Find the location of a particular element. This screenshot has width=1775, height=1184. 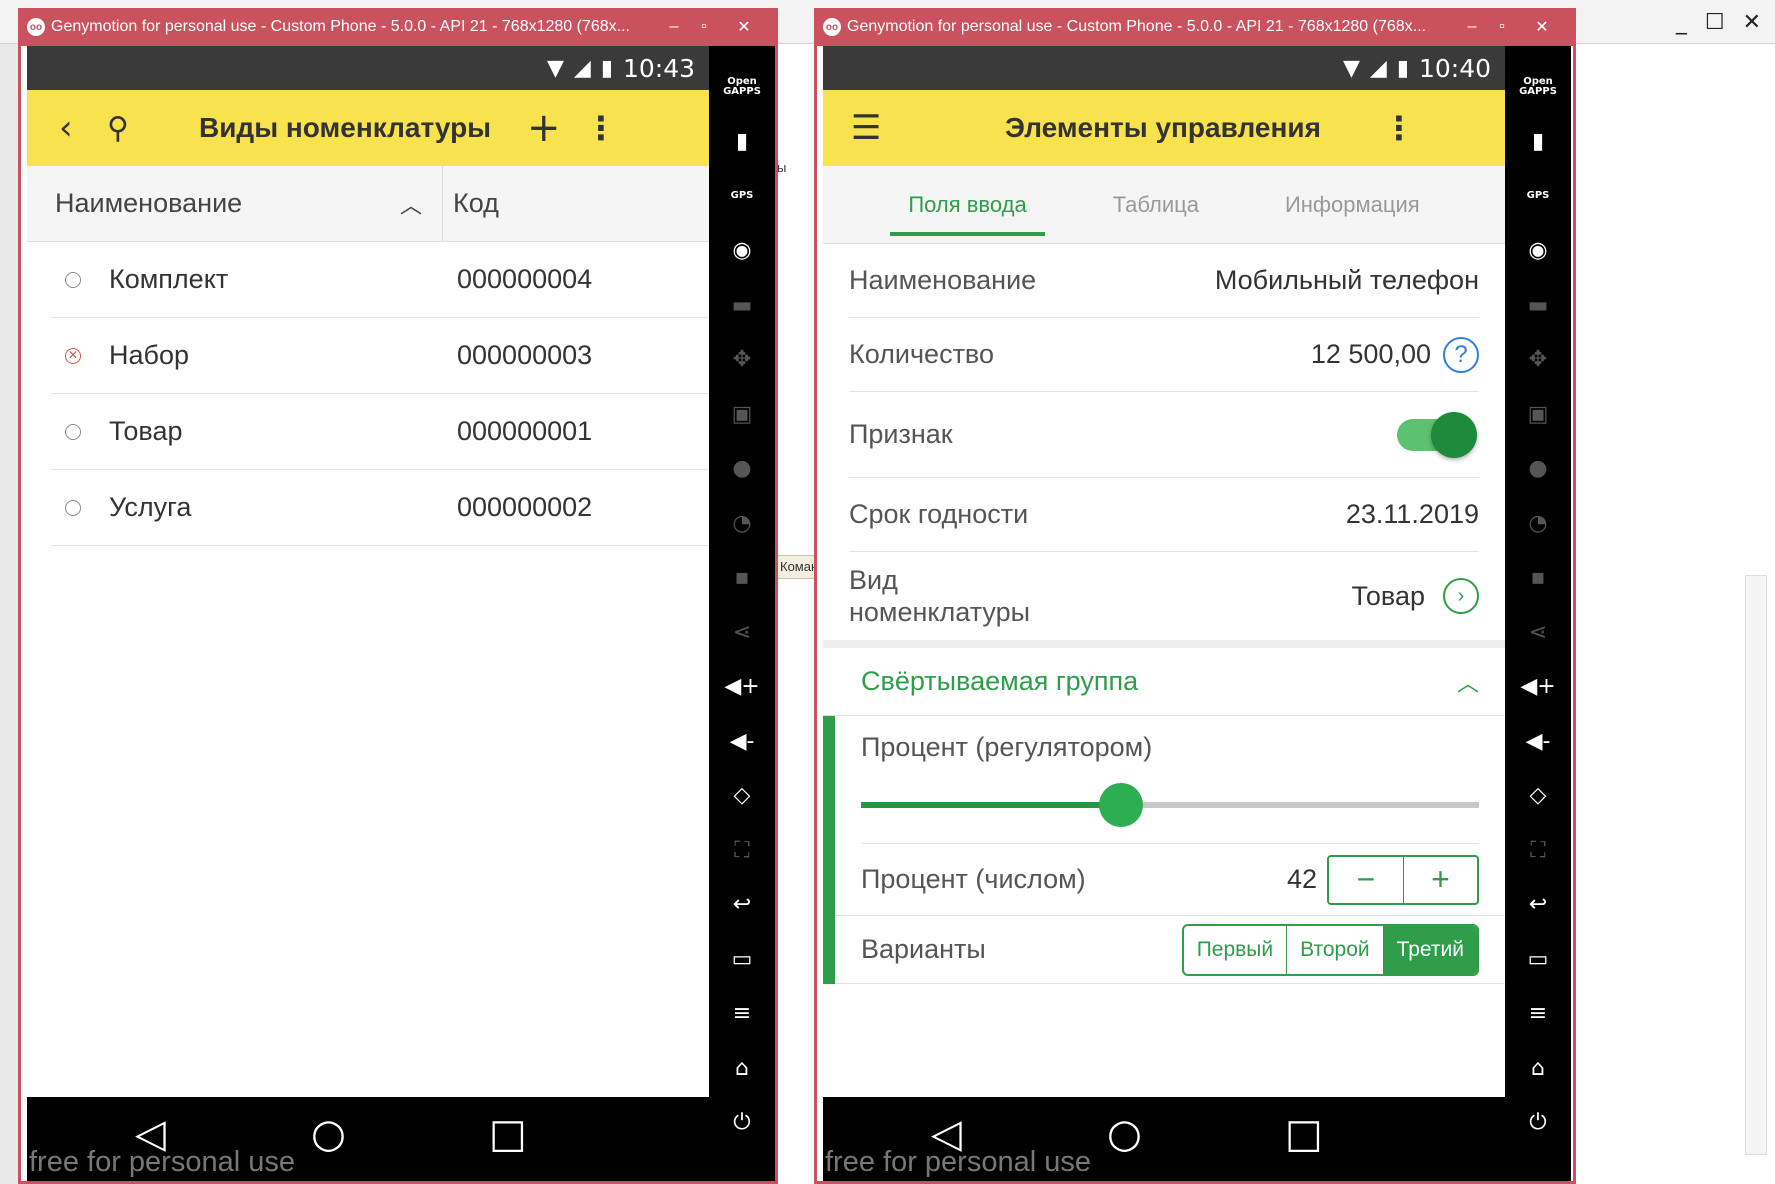

radio-icon is located at coordinates (73, 507).